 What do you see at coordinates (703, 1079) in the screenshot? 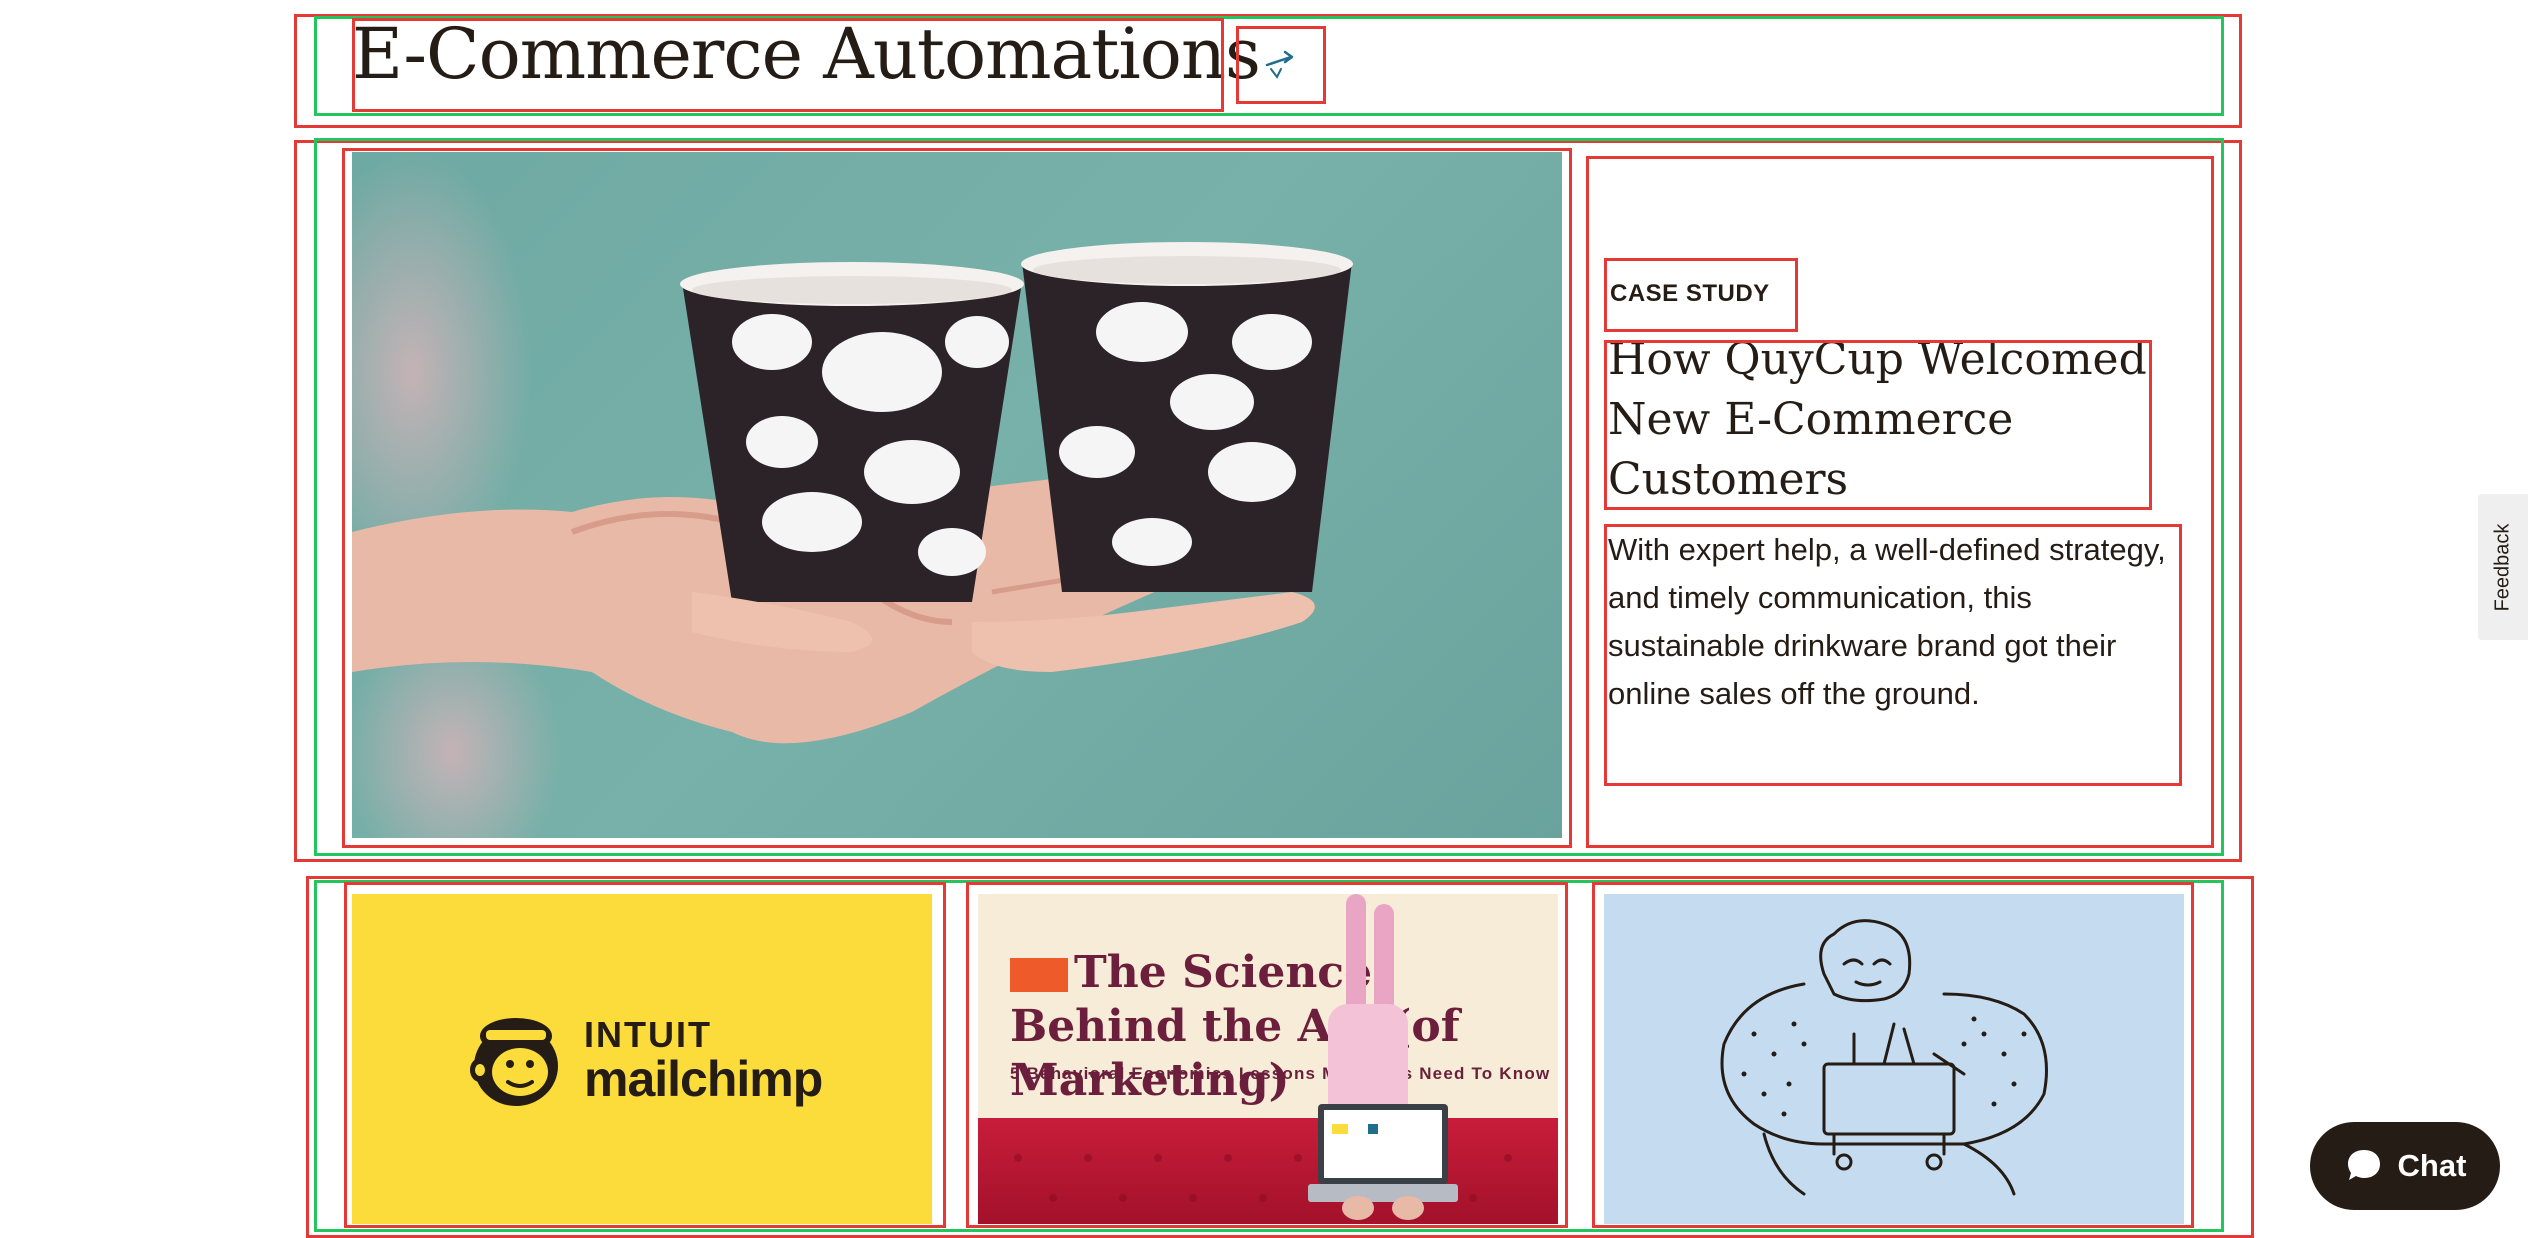
I see `mailchimp-logo-wordmark: mailchimp` at bounding box center [703, 1079].